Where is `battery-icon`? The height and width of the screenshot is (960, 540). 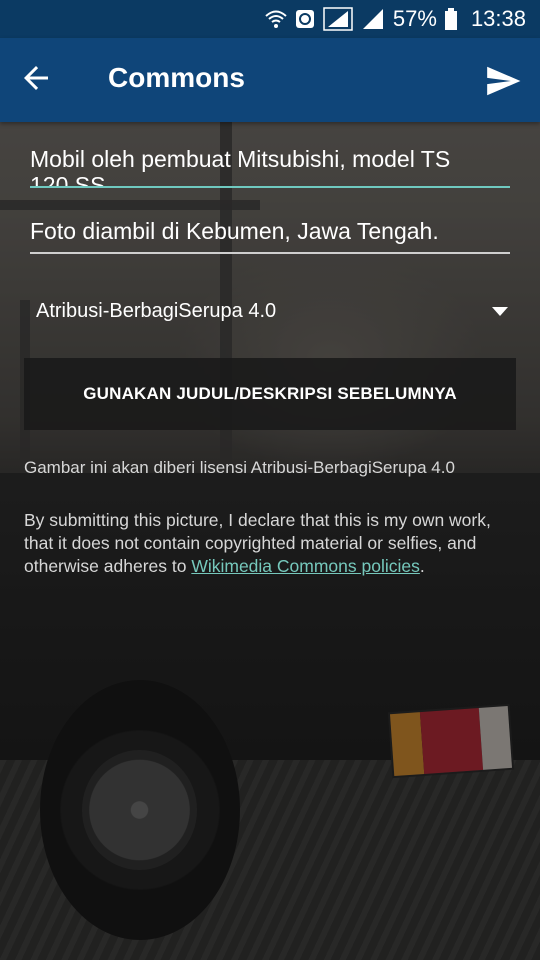
battery-icon is located at coordinates (450, 19).